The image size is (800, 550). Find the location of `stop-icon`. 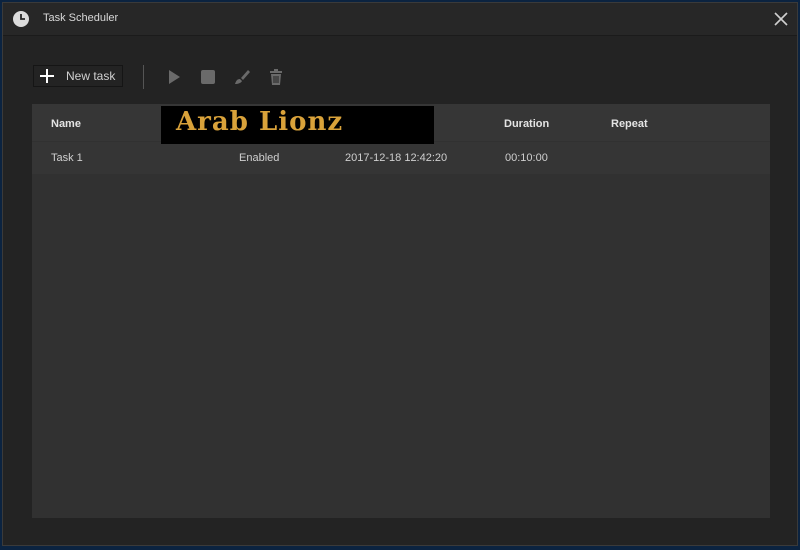

stop-icon is located at coordinates (208, 77).